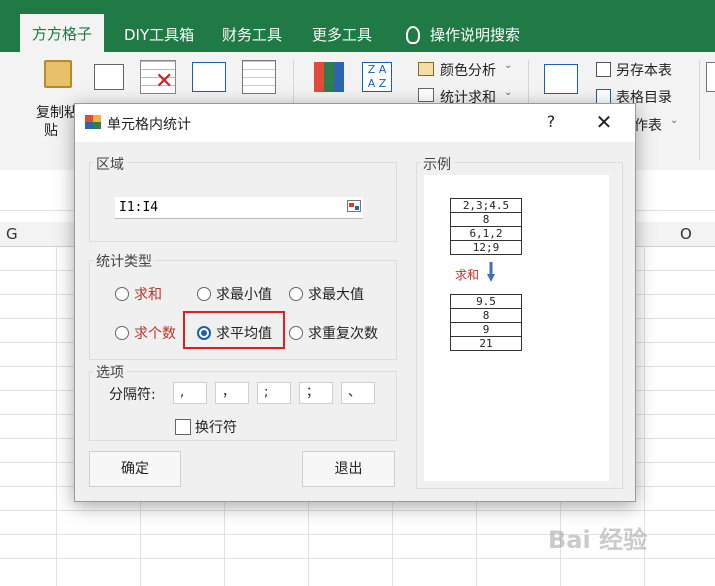 The image size is (715, 586). Describe the element at coordinates (686, 234) in the screenshot. I see `column-o-header: O` at that location.